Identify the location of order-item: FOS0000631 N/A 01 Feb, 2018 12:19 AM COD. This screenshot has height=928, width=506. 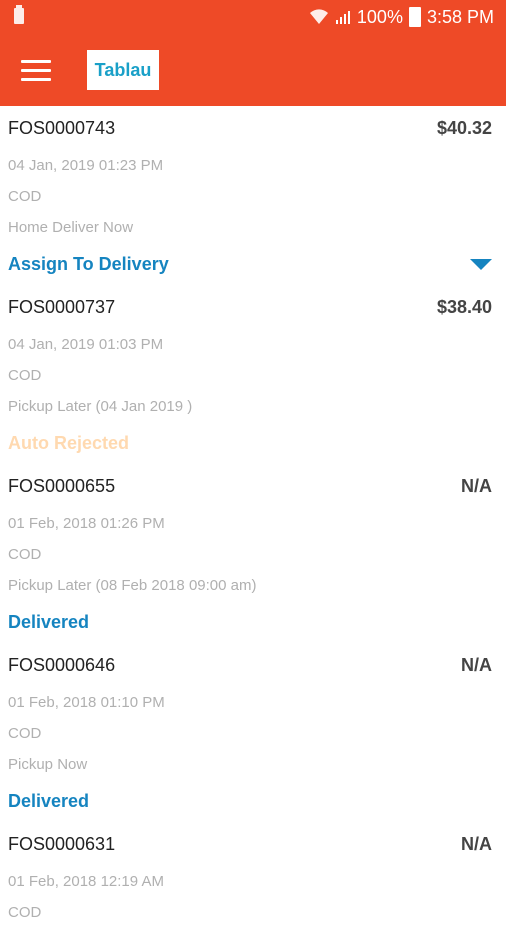
(253, 875).